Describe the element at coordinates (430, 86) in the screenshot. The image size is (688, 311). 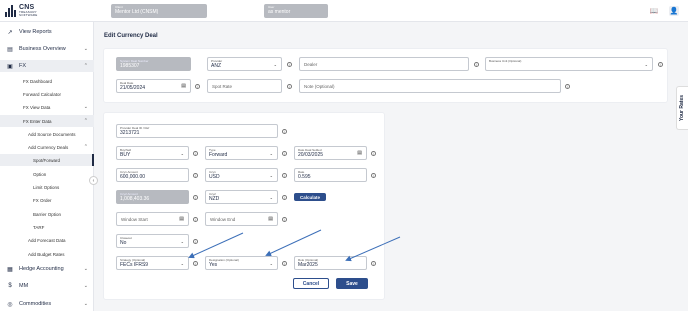
I see `note-input: Note (Optional)` at that location.